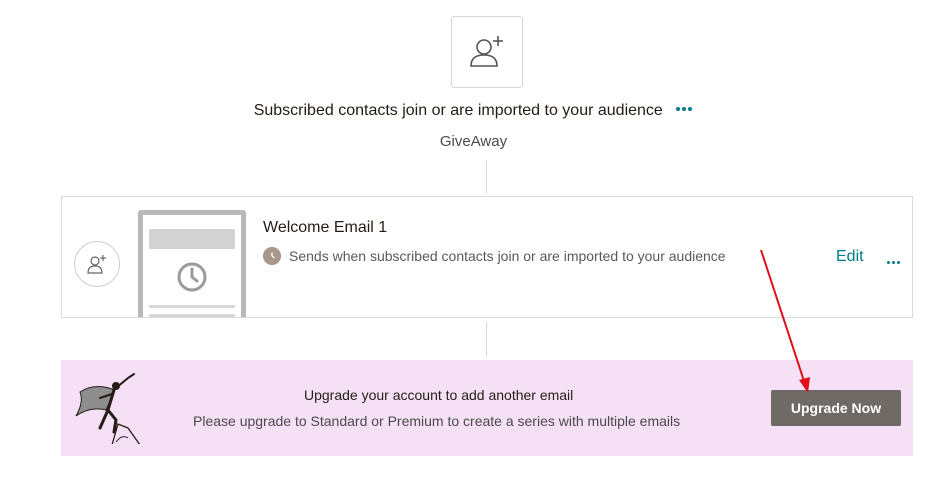 The height and width of the screenshot is (484, 947). I want to click on trigger-icon-box, so click(487, 52).